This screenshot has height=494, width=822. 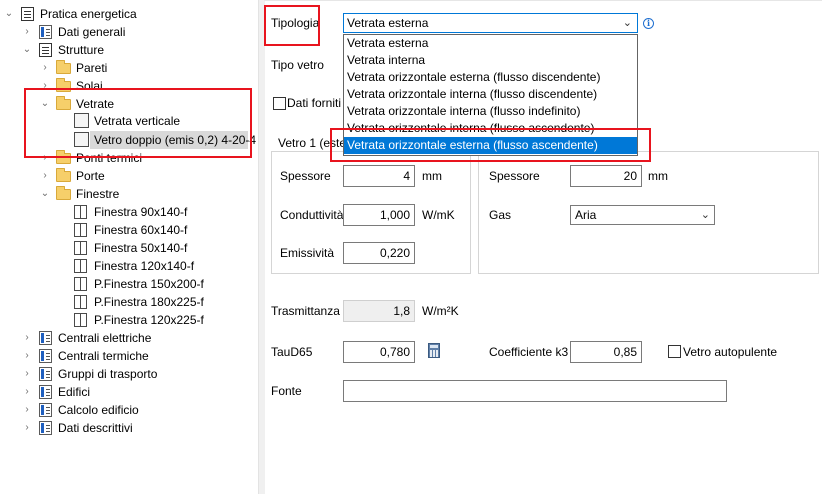 I want to click on glass-pane-icon, so click(x=81, y=139).